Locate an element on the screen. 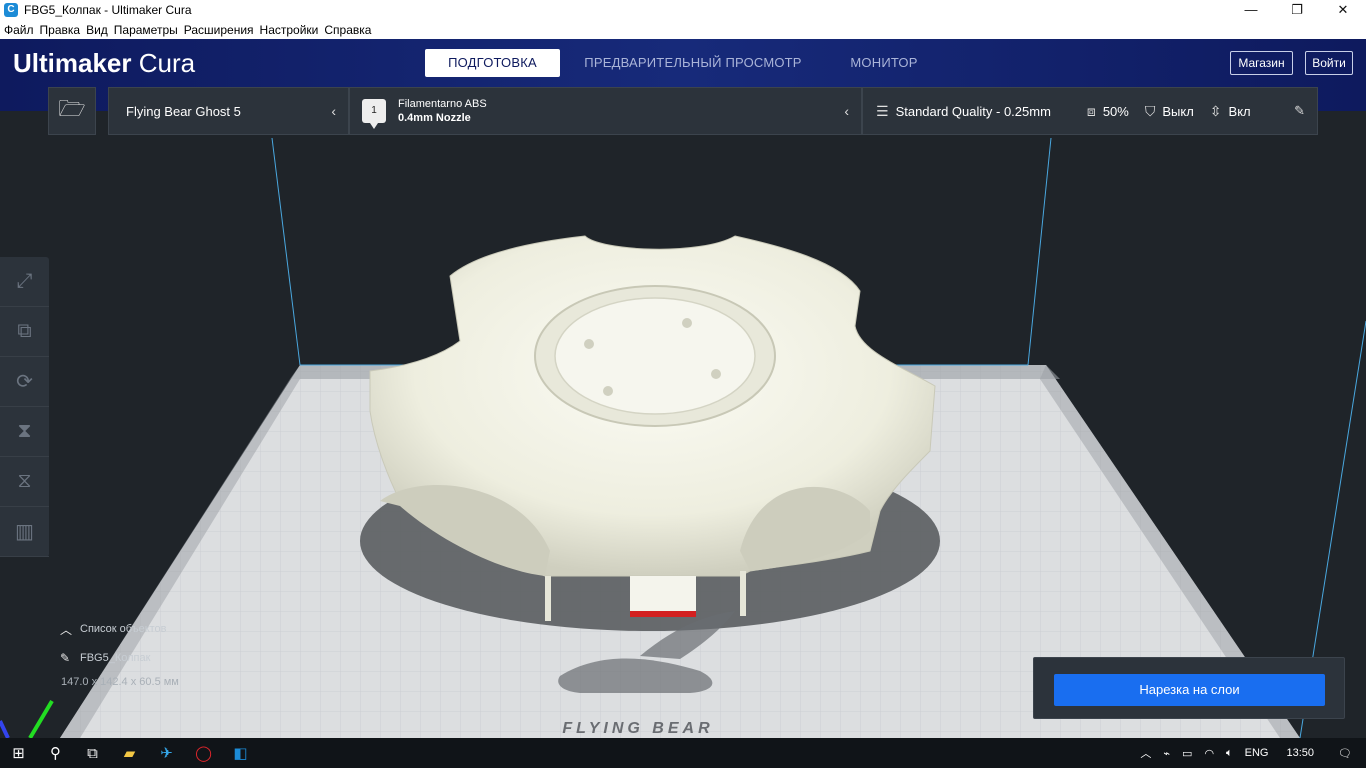 This screenshot has width=1366, height=768. task-view-icon: ⧉ is located at coordinates (92, 753).